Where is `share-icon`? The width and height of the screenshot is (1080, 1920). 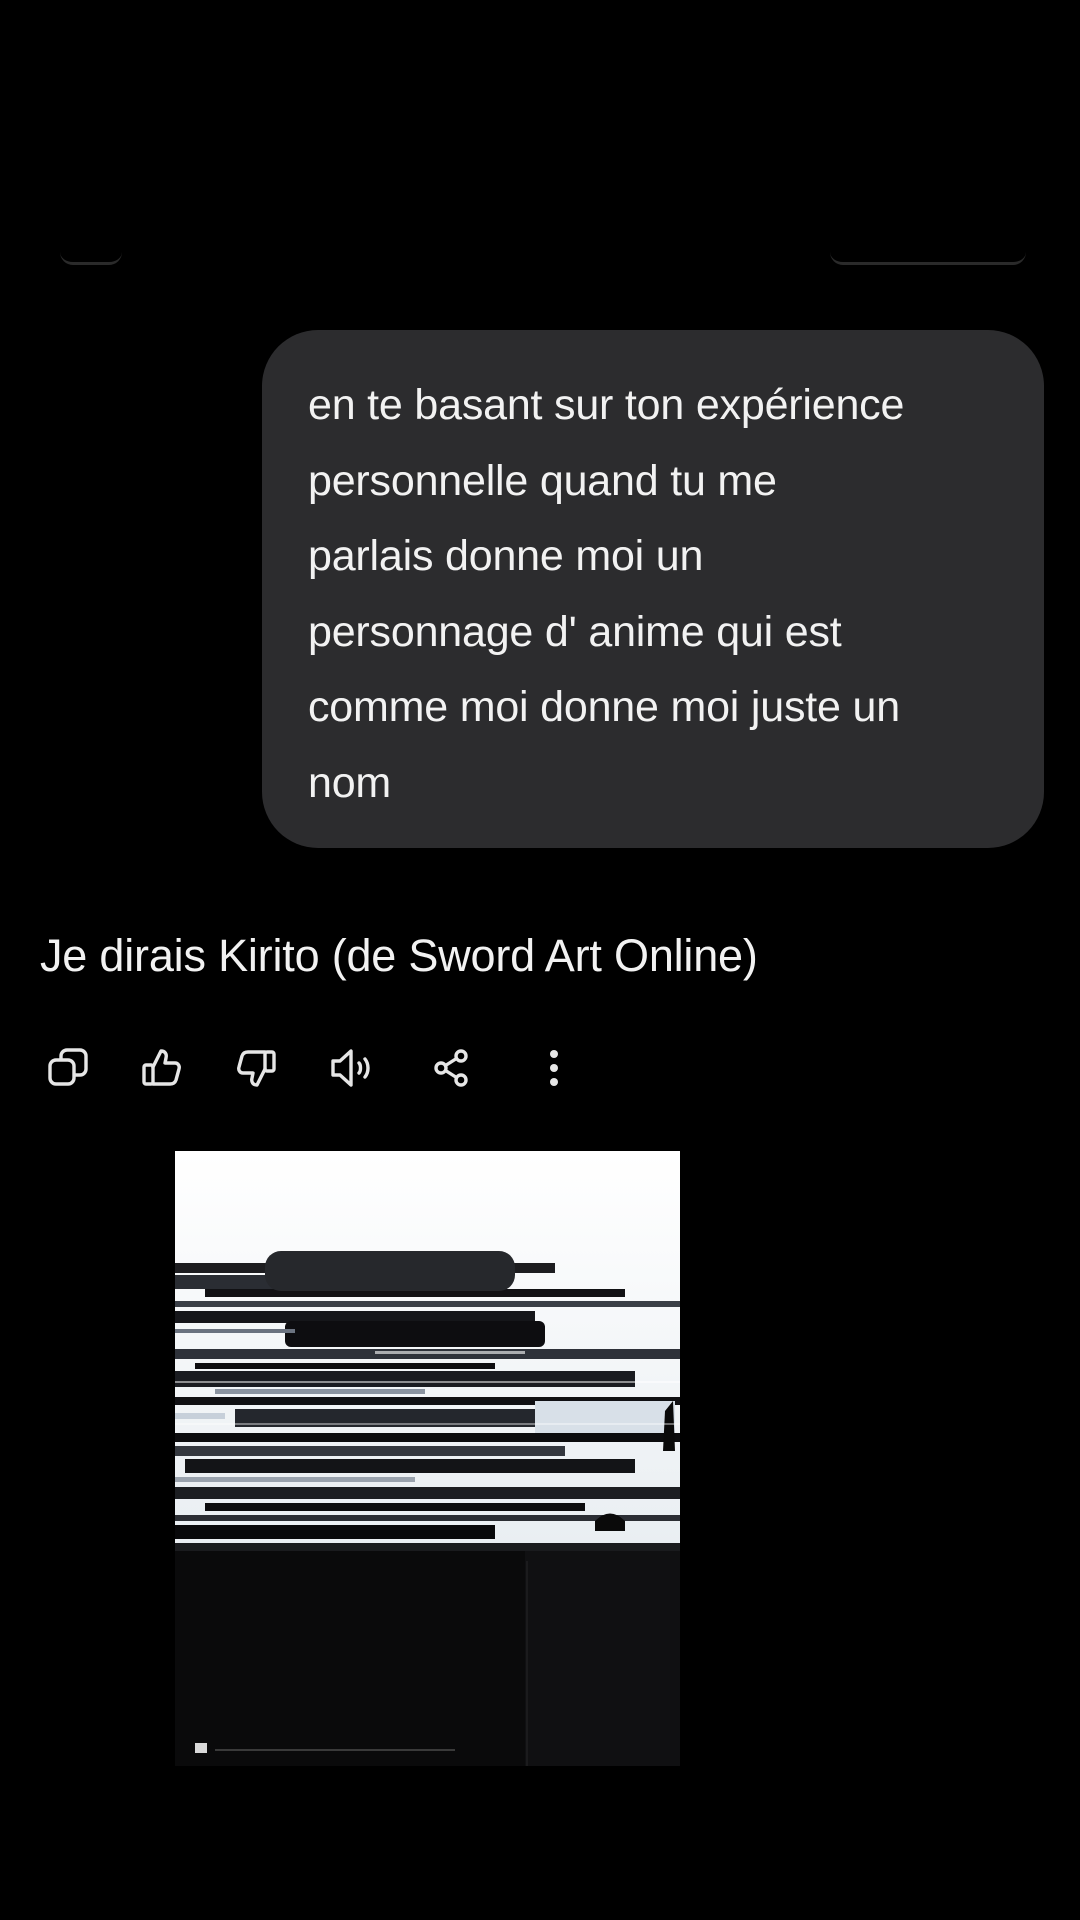 share-icon is located at coordinates (451, 1068).